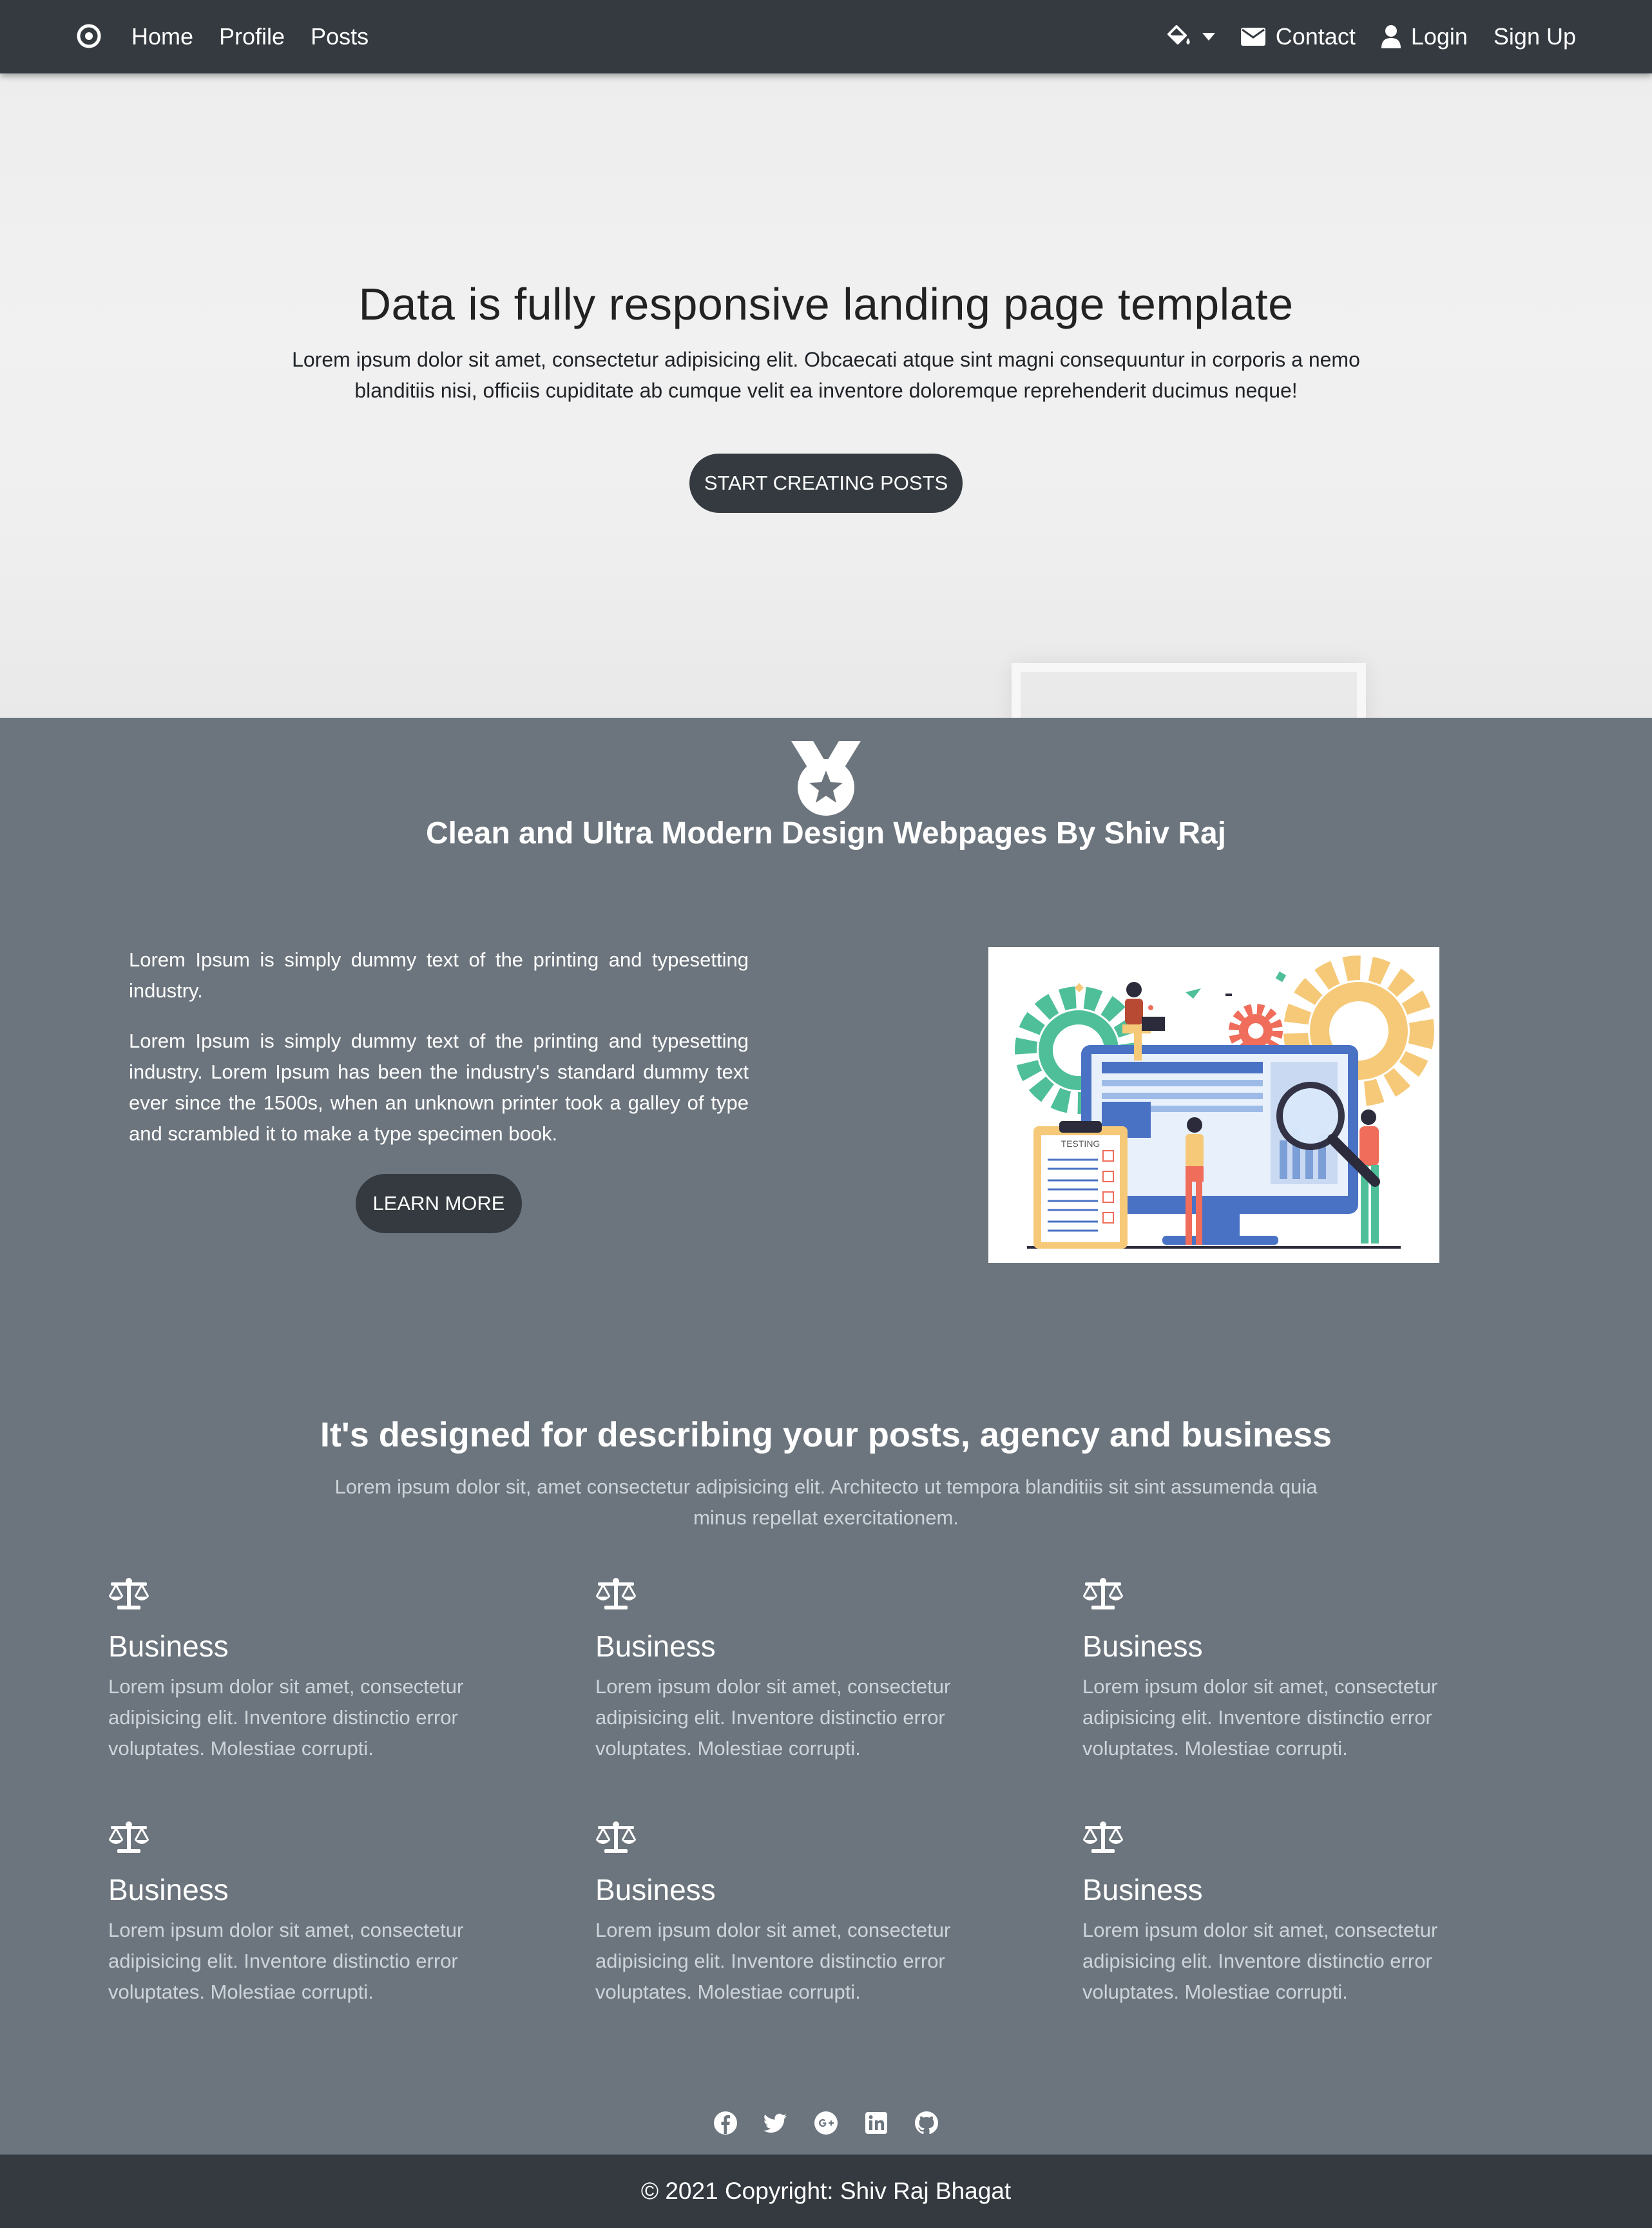  I want to click on contact-label: Contact, so click(1315, 36).